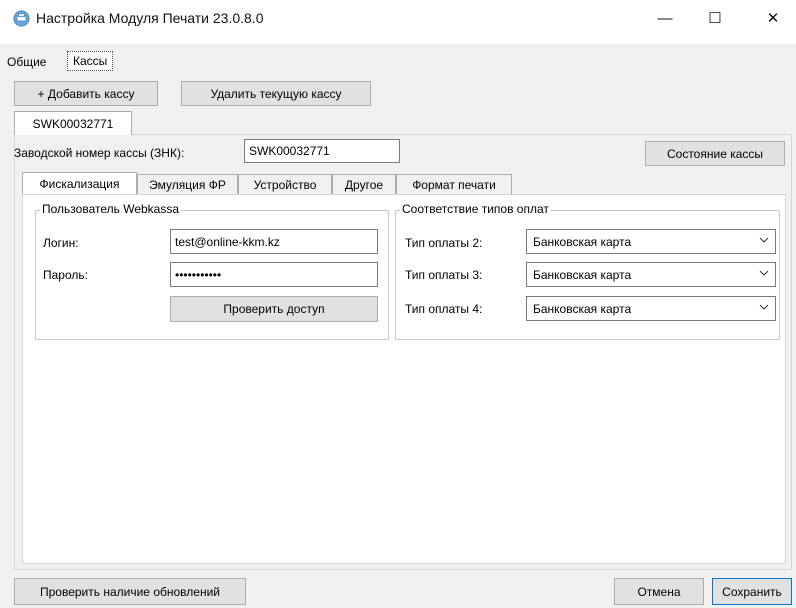  I want to click on tab-fr-emulation: Эмуляция ФР, so click(187, 184).